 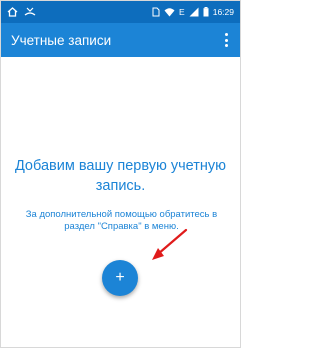 What do you see at coordinates (182, 12) in the screenshot?
I see `network-type-label: E` at bounding box center [182, 12].